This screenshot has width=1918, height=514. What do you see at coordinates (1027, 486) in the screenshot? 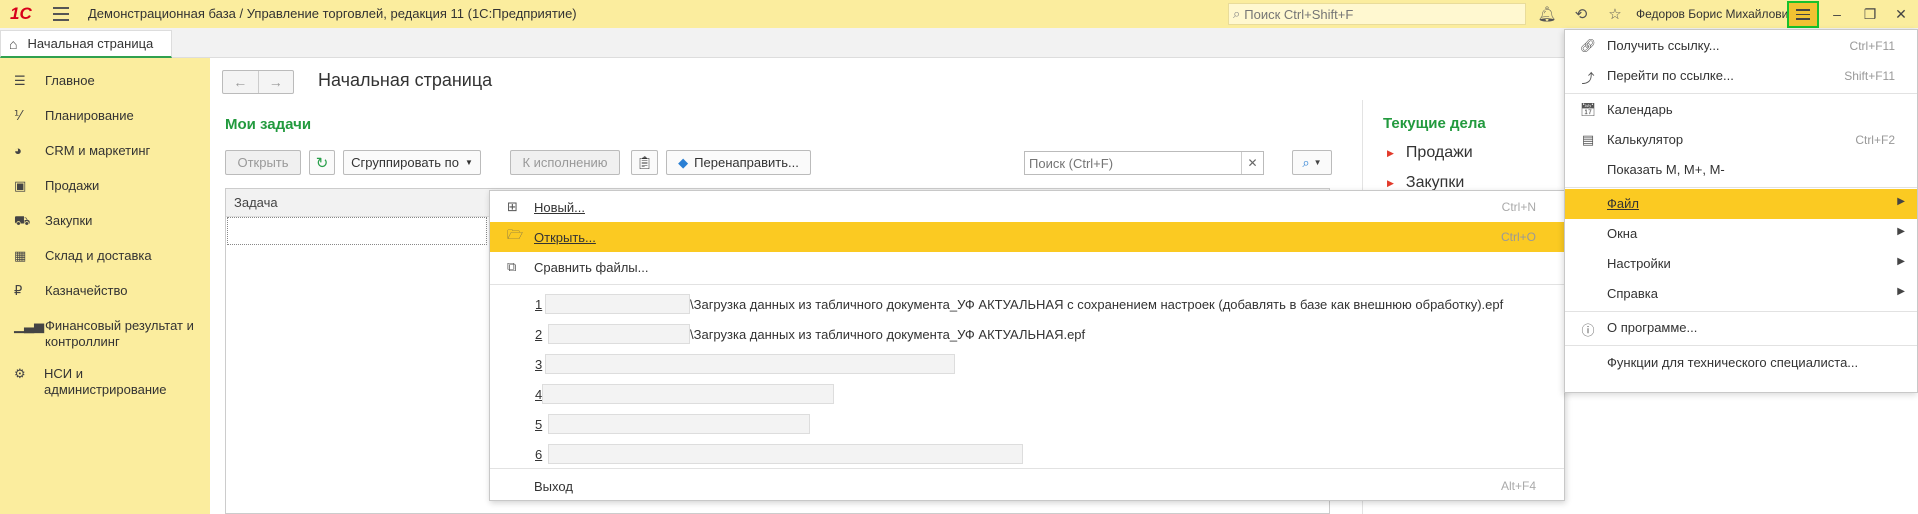
I see `menu-item-exit: Выход Alt+F4` at bounding box center [1027, 486].